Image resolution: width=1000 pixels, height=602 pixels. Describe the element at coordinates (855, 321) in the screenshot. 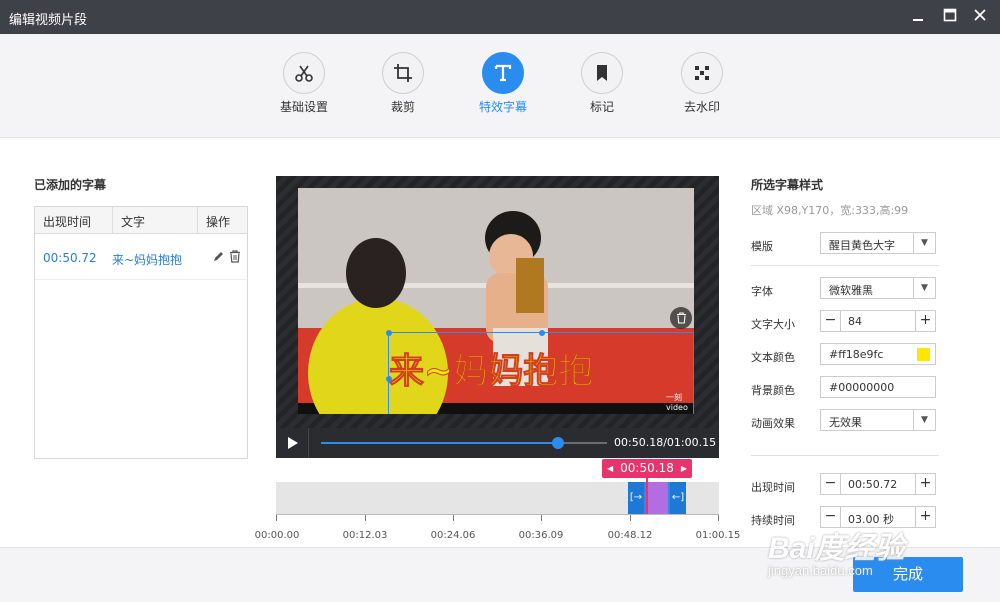

I see `font-size-value: 84` at that location.